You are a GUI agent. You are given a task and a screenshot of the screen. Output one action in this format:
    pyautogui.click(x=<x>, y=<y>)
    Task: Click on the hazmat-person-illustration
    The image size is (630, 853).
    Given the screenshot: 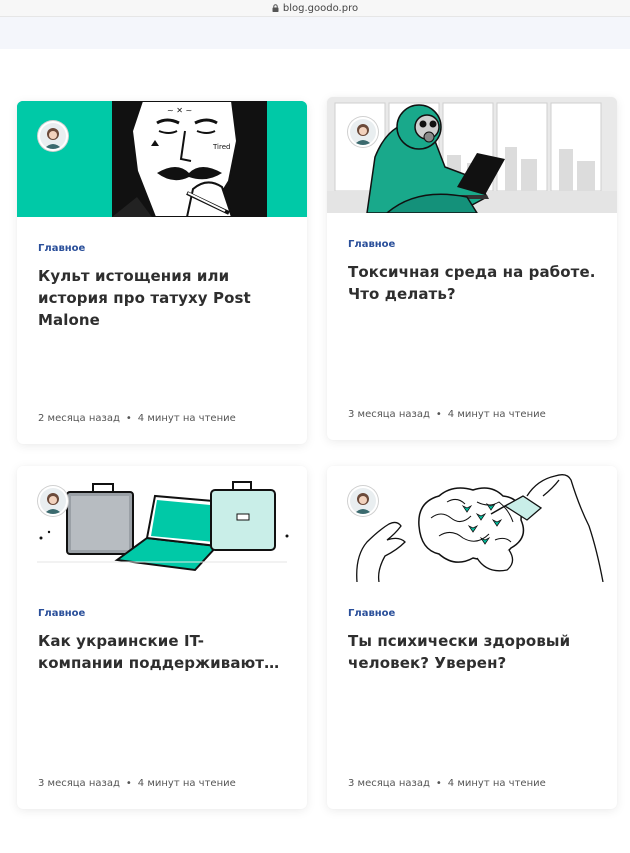 What is the action you would take?
    pyautogui.click(x=472, y=155)
    